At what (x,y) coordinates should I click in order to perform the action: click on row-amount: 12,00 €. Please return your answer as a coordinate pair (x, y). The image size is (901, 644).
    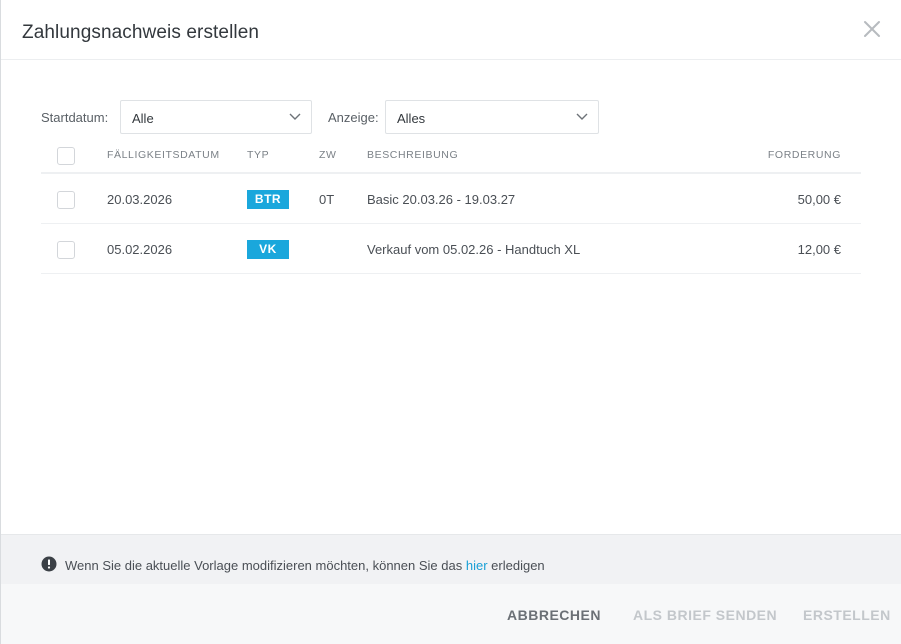
    Looking at the image, I should click on (819, 249).